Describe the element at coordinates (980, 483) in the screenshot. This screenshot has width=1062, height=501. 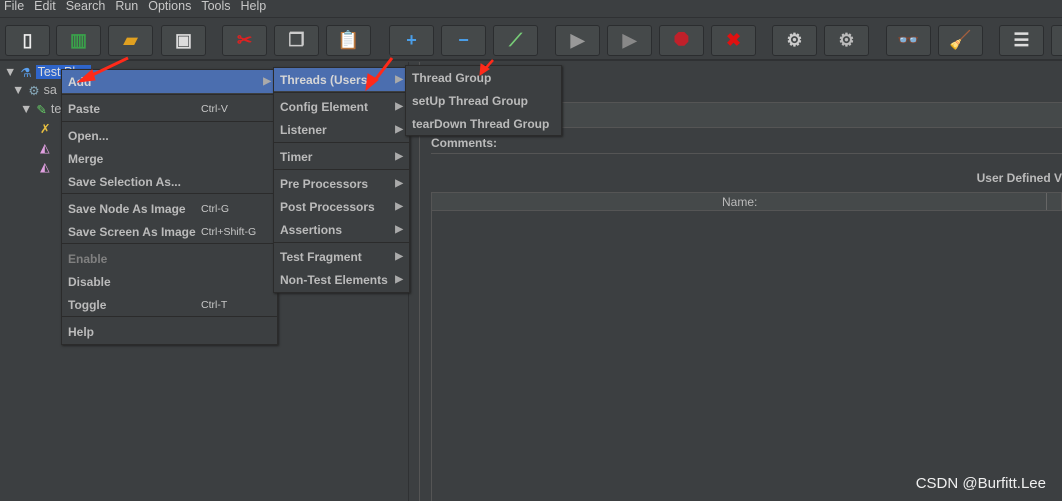
I see `watermark: CSDN @Burfitt.Lee` at that location.